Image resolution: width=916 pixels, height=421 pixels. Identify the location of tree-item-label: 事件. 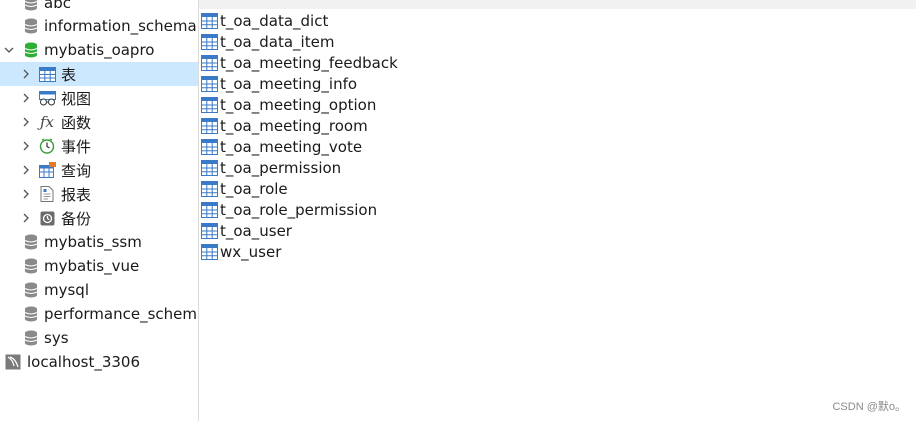
(76, 146).